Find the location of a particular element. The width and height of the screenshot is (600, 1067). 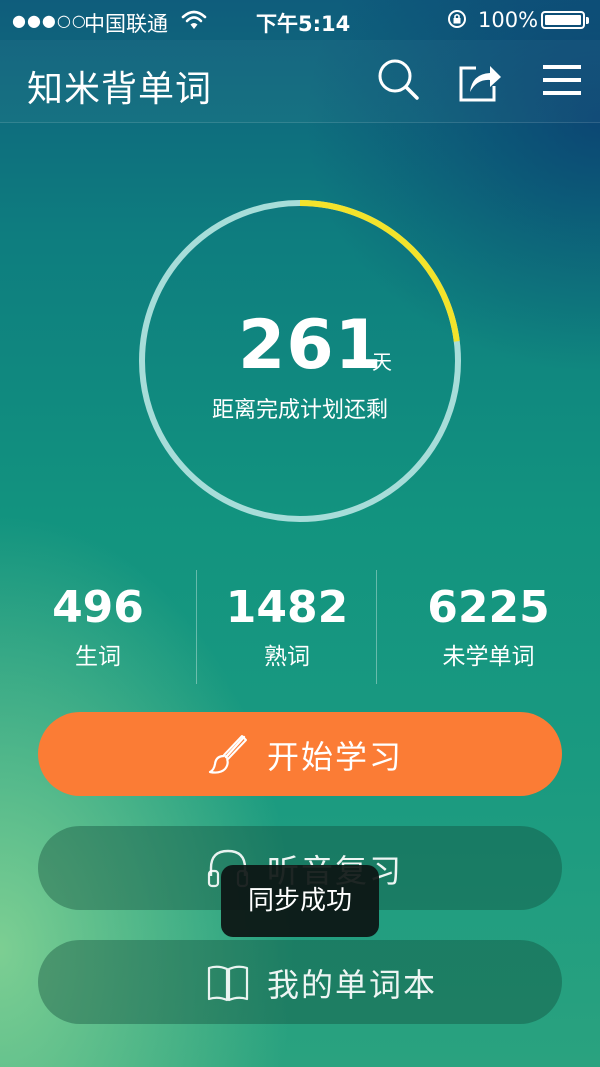

stat-unlearned-words: 6225 未学单词 is located at coordinates (488, 627).